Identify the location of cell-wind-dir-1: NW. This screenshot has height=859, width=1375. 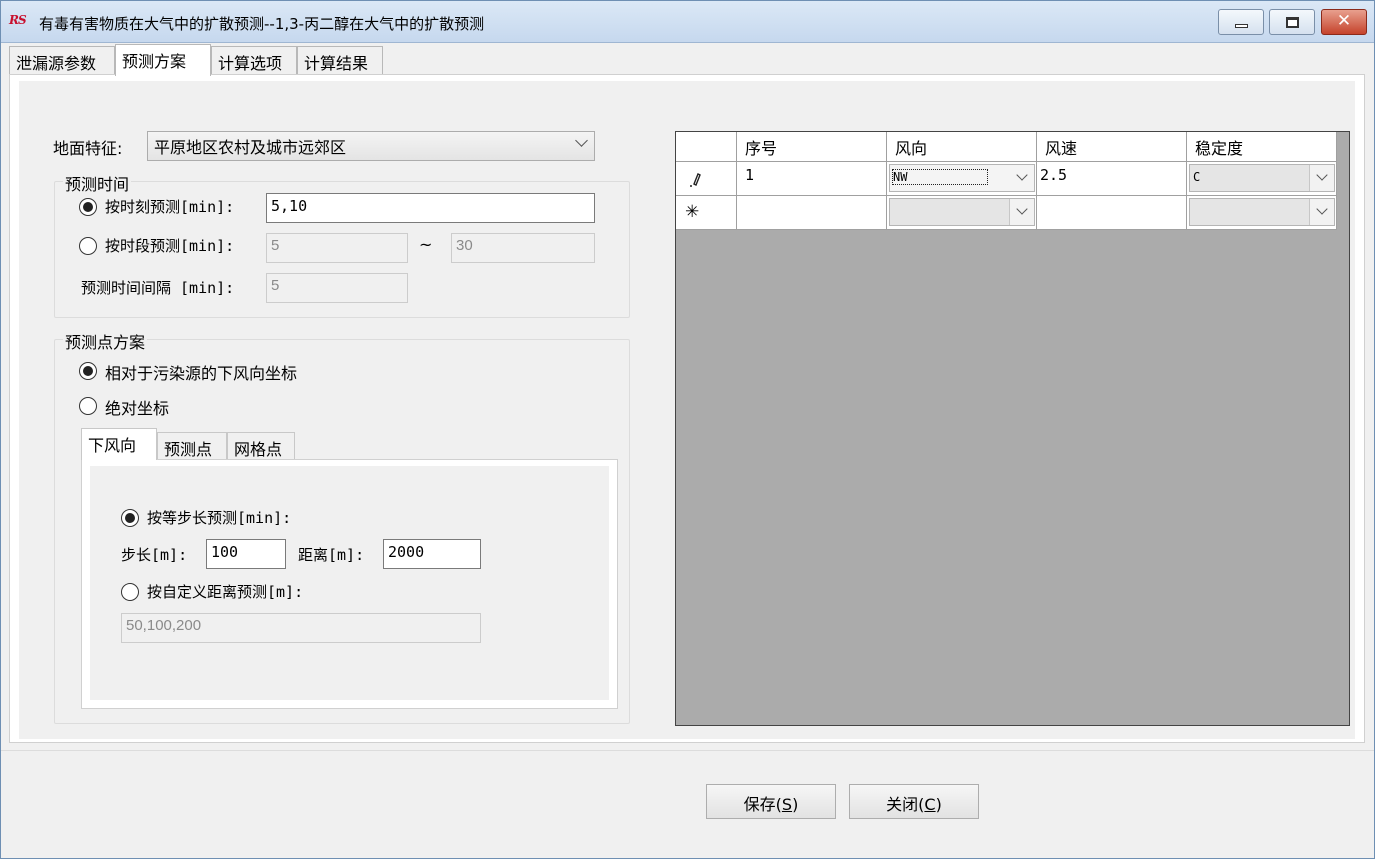
(962, 179).